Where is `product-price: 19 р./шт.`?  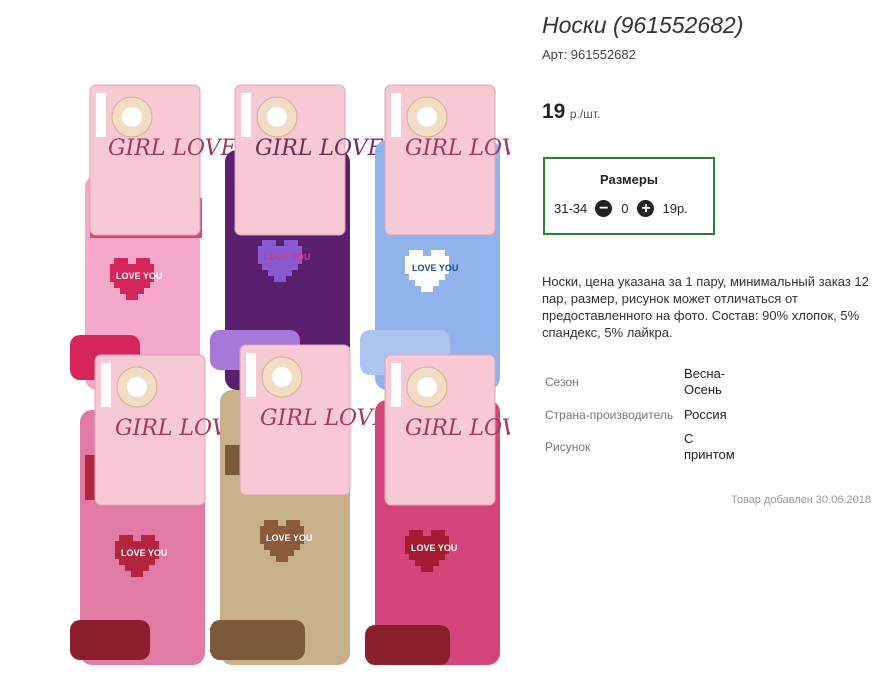 product-price: 19 р./шт. is located at coordinates (571, 112).